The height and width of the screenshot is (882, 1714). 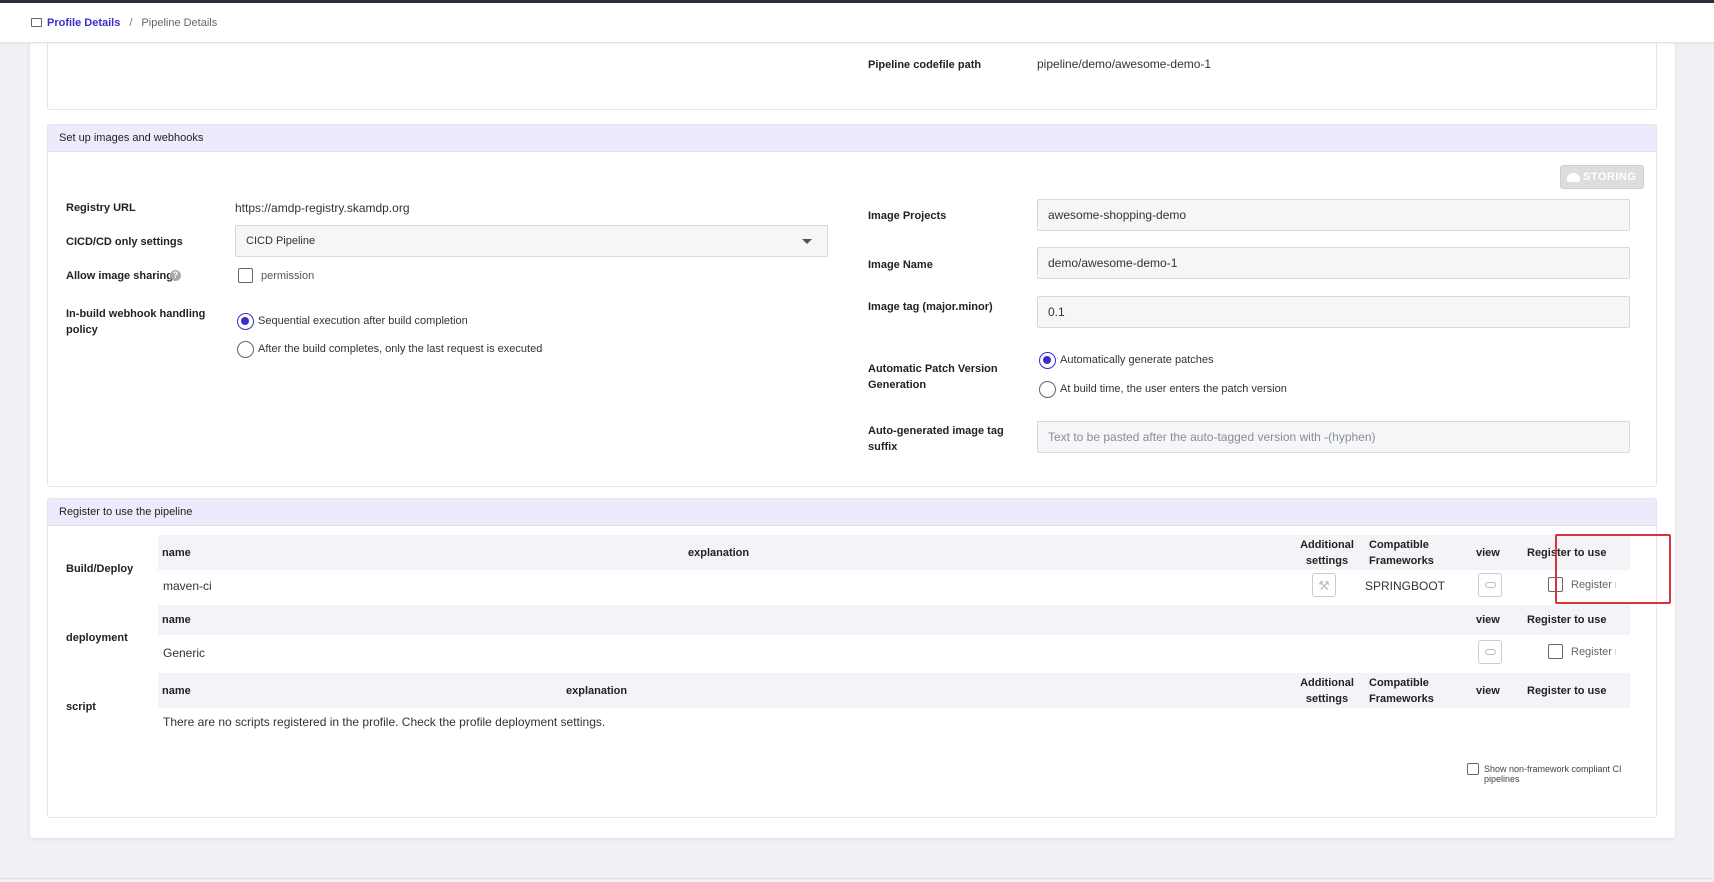 I want to click on deployment-col-view: view, so click(x=1488, y=620).